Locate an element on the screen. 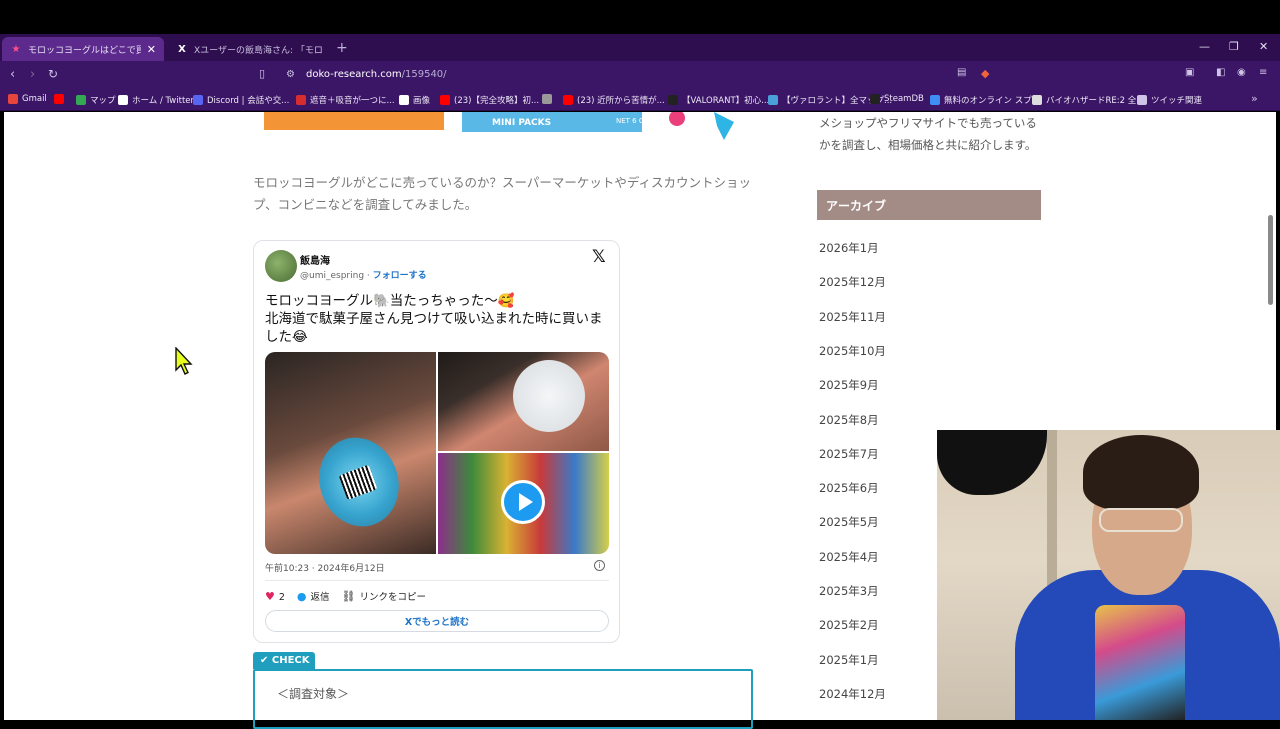  archive-link: 2025年10月 is located at coordinates (852, 351).